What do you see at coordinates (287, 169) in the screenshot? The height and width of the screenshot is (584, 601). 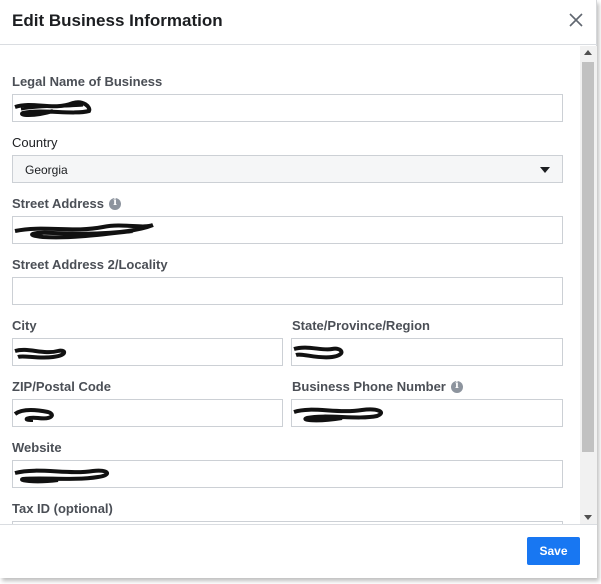 I see `country-select: Georgia` at bounding box center [287, 169].